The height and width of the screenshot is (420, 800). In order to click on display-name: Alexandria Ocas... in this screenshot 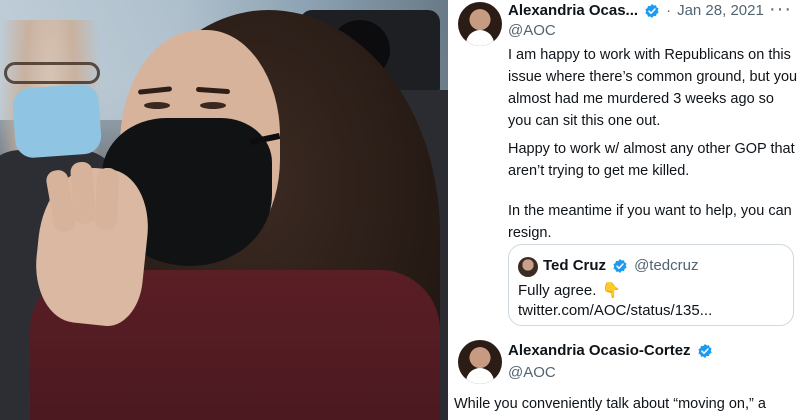, I will do `click(573, 10)`.